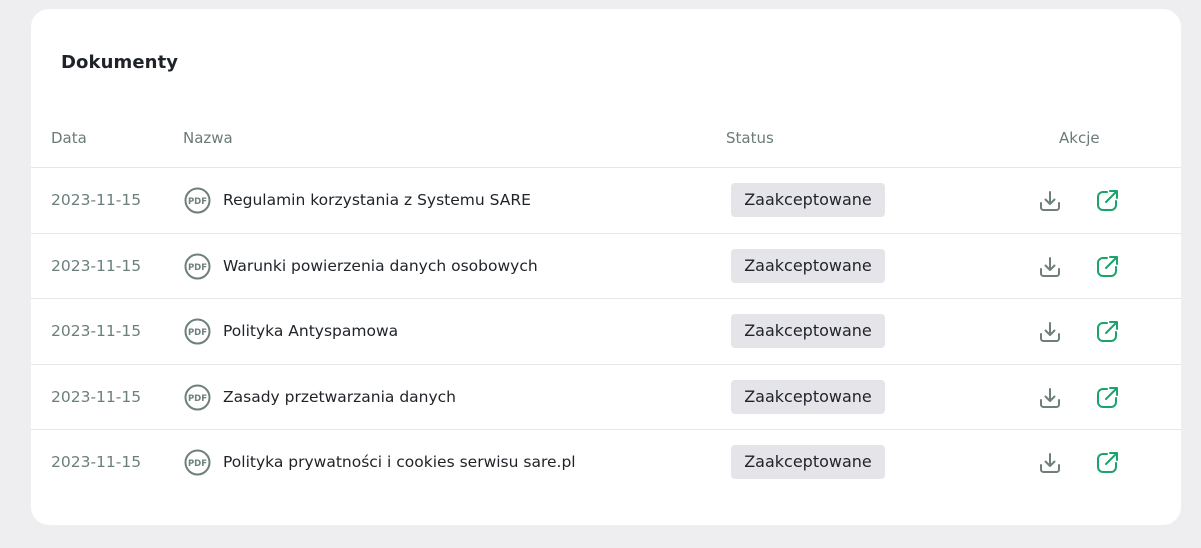 The width and height of the screenshot is (1201, 548). I want to click on column-header-actions: Akcje, so click(1079, 138).